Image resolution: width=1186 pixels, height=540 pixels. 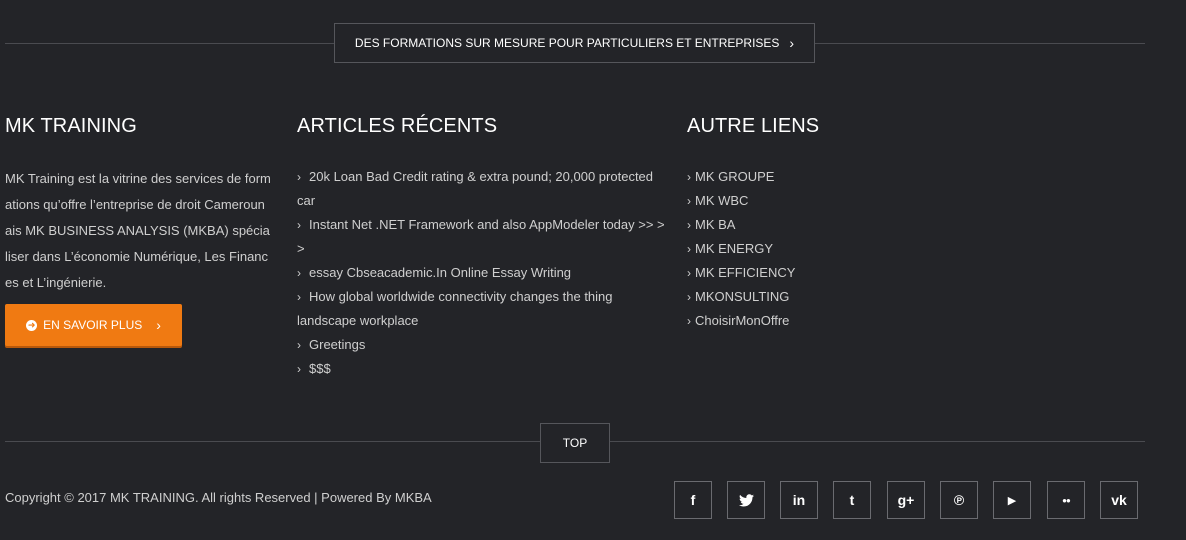 What do you see at coordinates (32, 325) in the screenshot?
I see `arrow-circle-right-icon: ➜` at bounding box center [32, 325].